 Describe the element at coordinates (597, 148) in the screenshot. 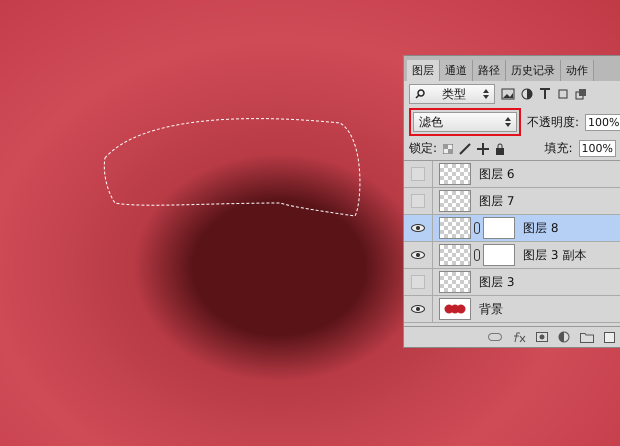

I see `fill-field: 100%` at that location.